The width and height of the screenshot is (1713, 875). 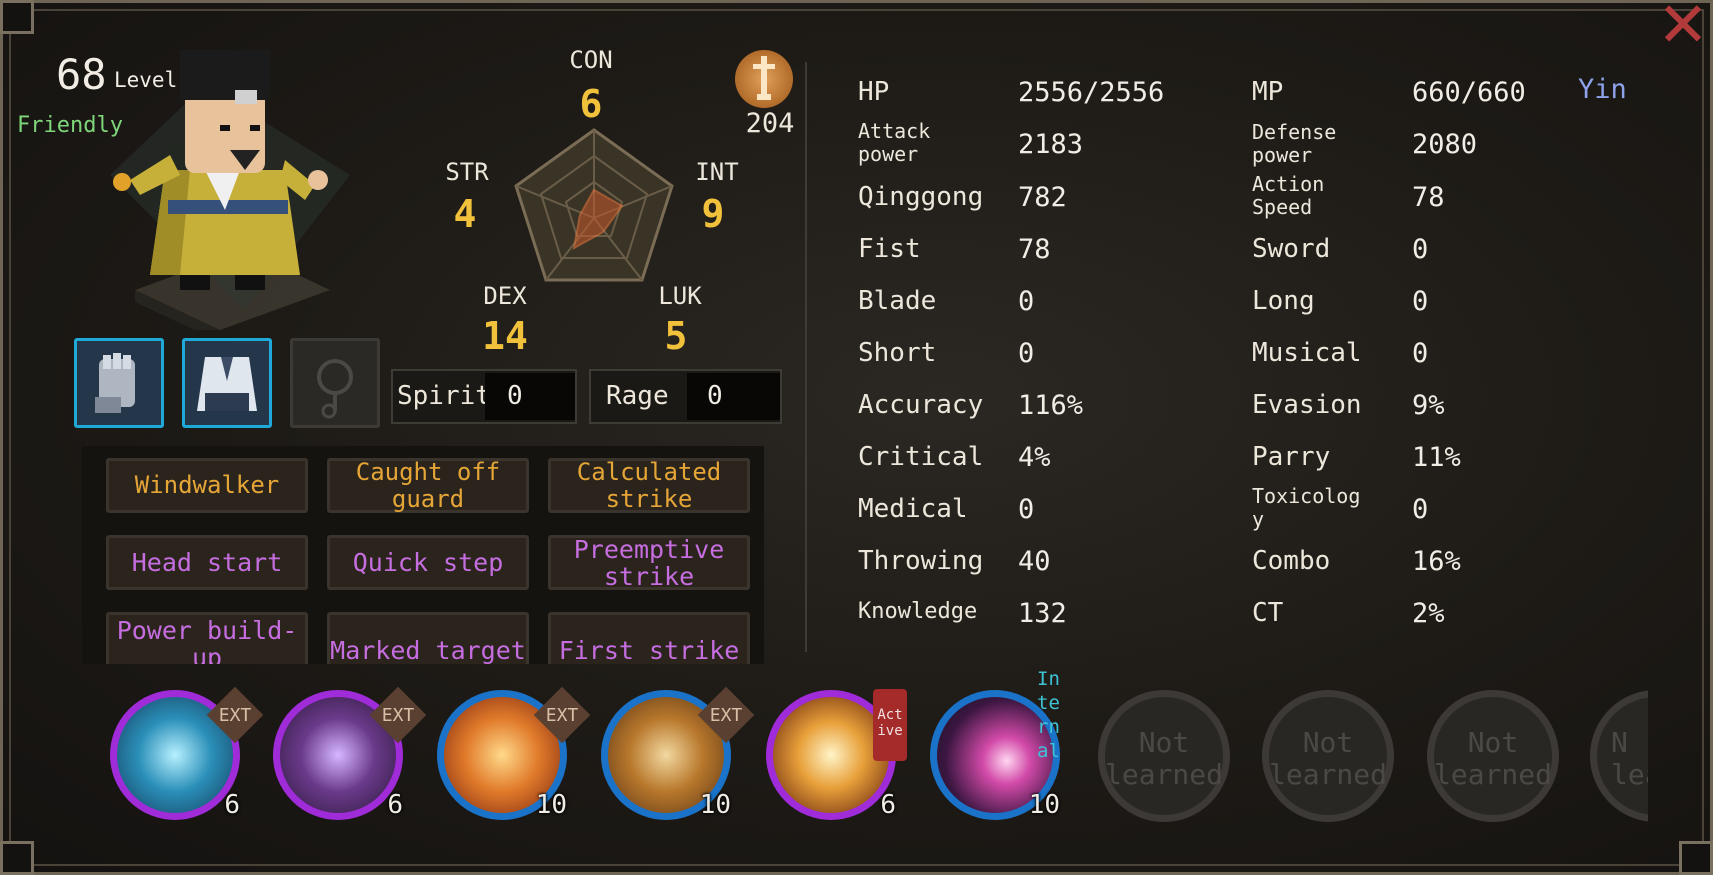 I want to click on trait-button: Caught off guard, so click(x=428, y=485).